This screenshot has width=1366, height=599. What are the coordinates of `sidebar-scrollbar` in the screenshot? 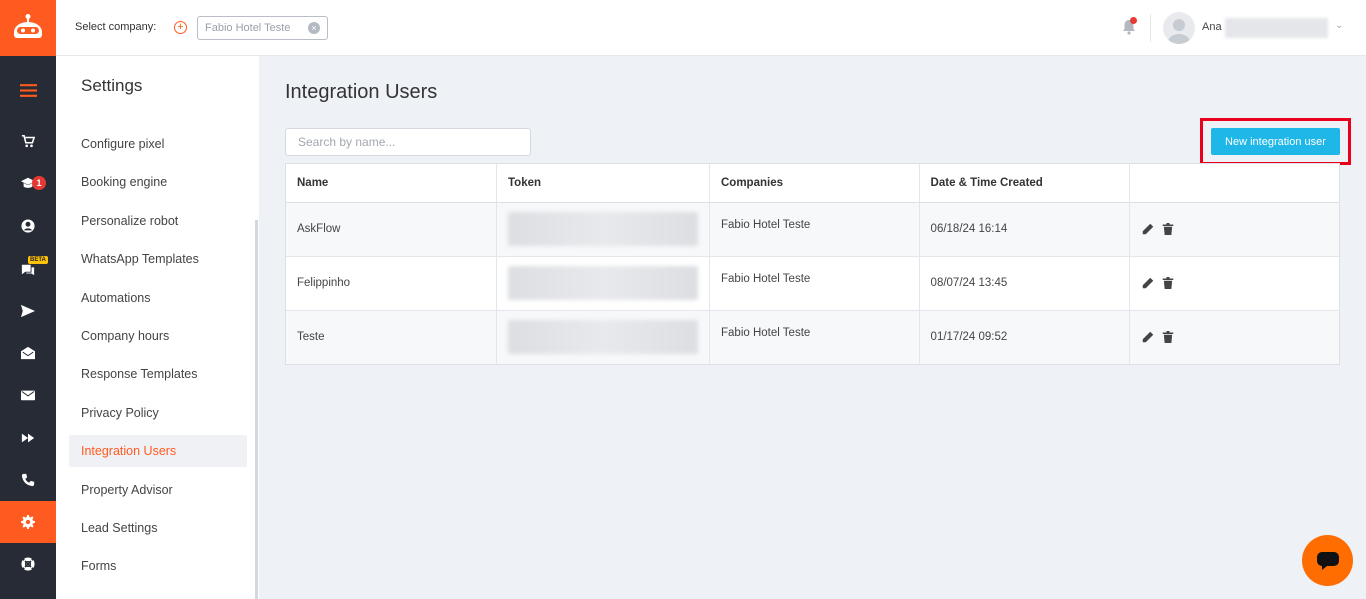 It's located at (256, 409).